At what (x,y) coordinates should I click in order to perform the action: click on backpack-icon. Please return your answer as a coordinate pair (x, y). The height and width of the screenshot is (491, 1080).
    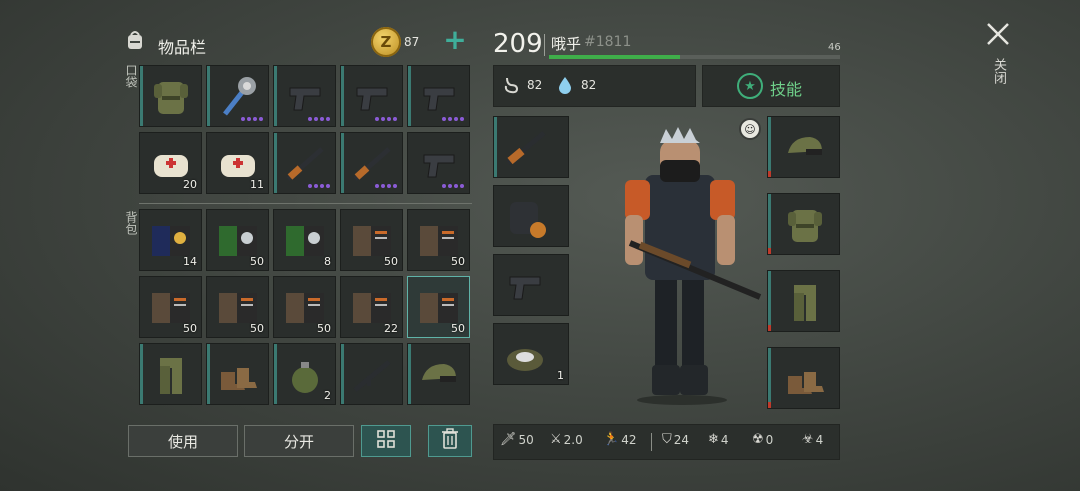
    Looking at the image, I should click on (135, 40).